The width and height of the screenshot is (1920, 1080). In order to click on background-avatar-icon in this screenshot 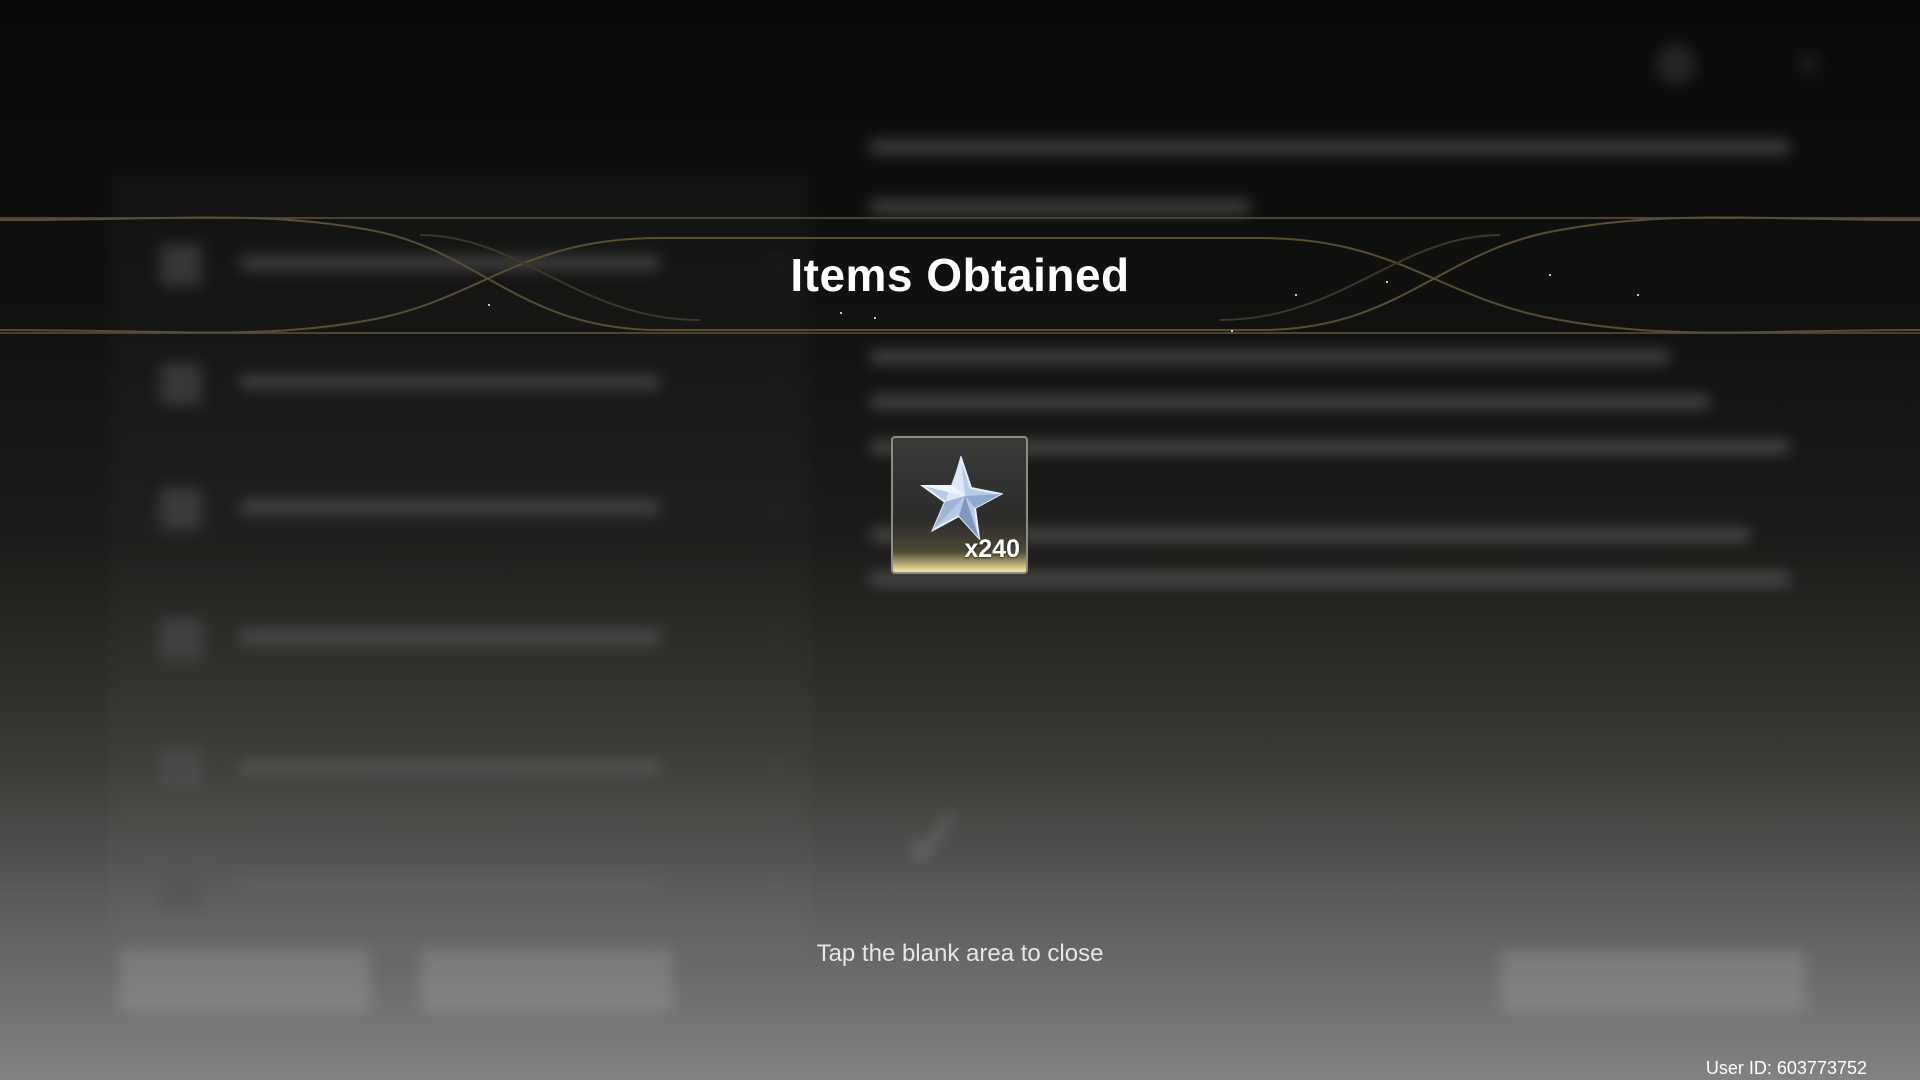, I will do `click(1676, 64)`.